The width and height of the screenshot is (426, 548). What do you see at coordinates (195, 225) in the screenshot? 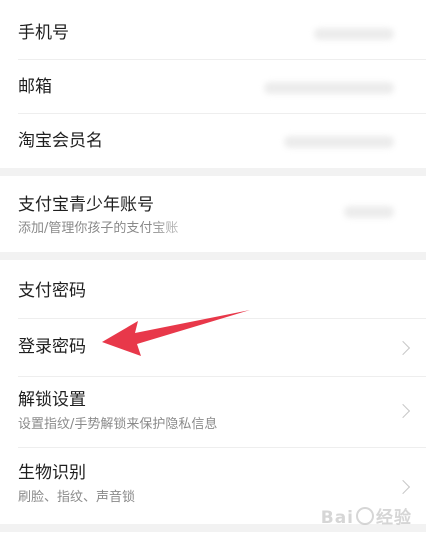
I see `subtitle-fade-mask` at bounding box center [195, 225].